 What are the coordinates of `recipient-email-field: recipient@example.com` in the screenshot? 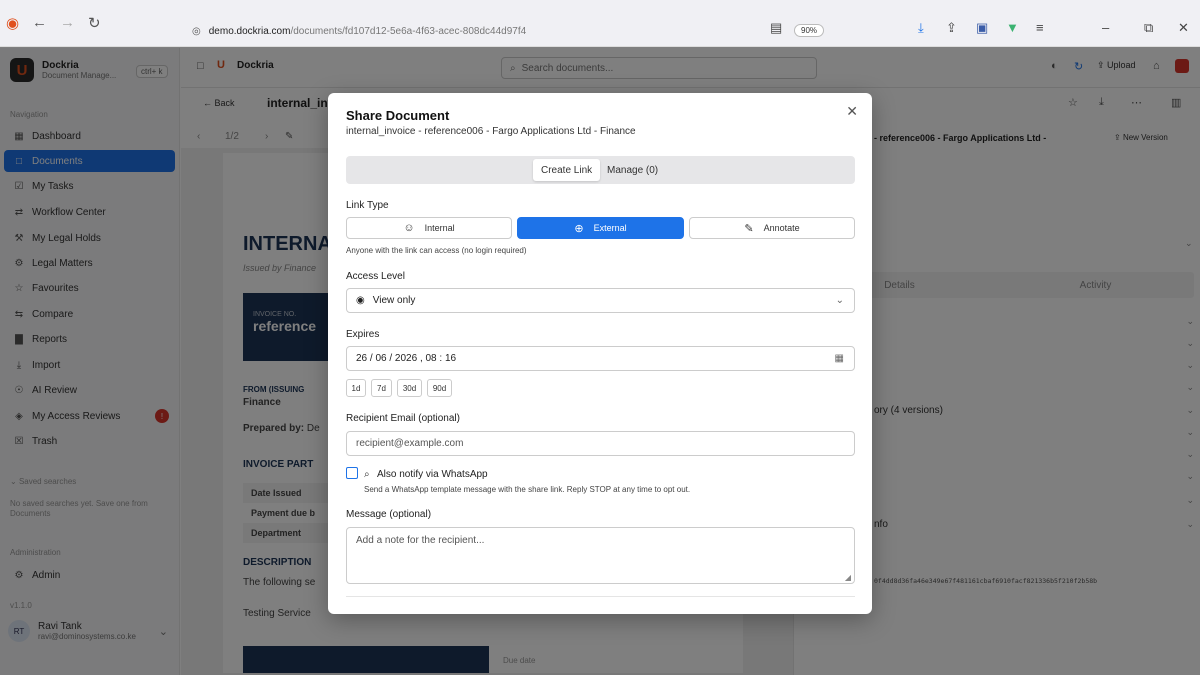 It's located at (600, 443).